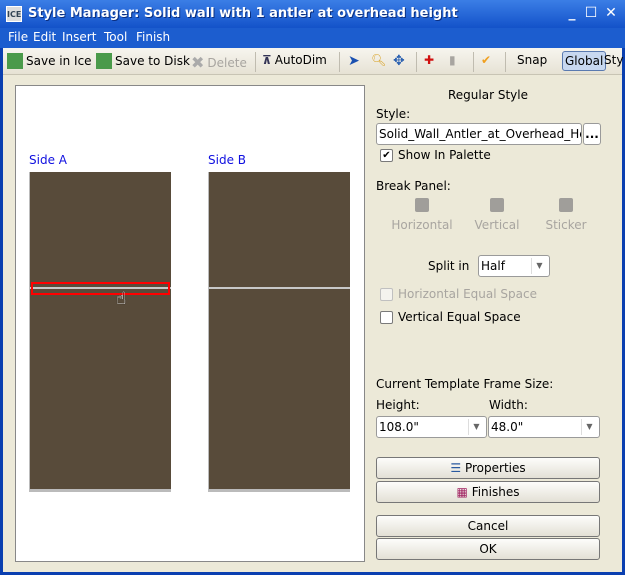 The height and width of the screenshot is (575, 625). Describe the element at coordinates (508, 405) in the screenshot. I see `width-label: Width:` at that location.